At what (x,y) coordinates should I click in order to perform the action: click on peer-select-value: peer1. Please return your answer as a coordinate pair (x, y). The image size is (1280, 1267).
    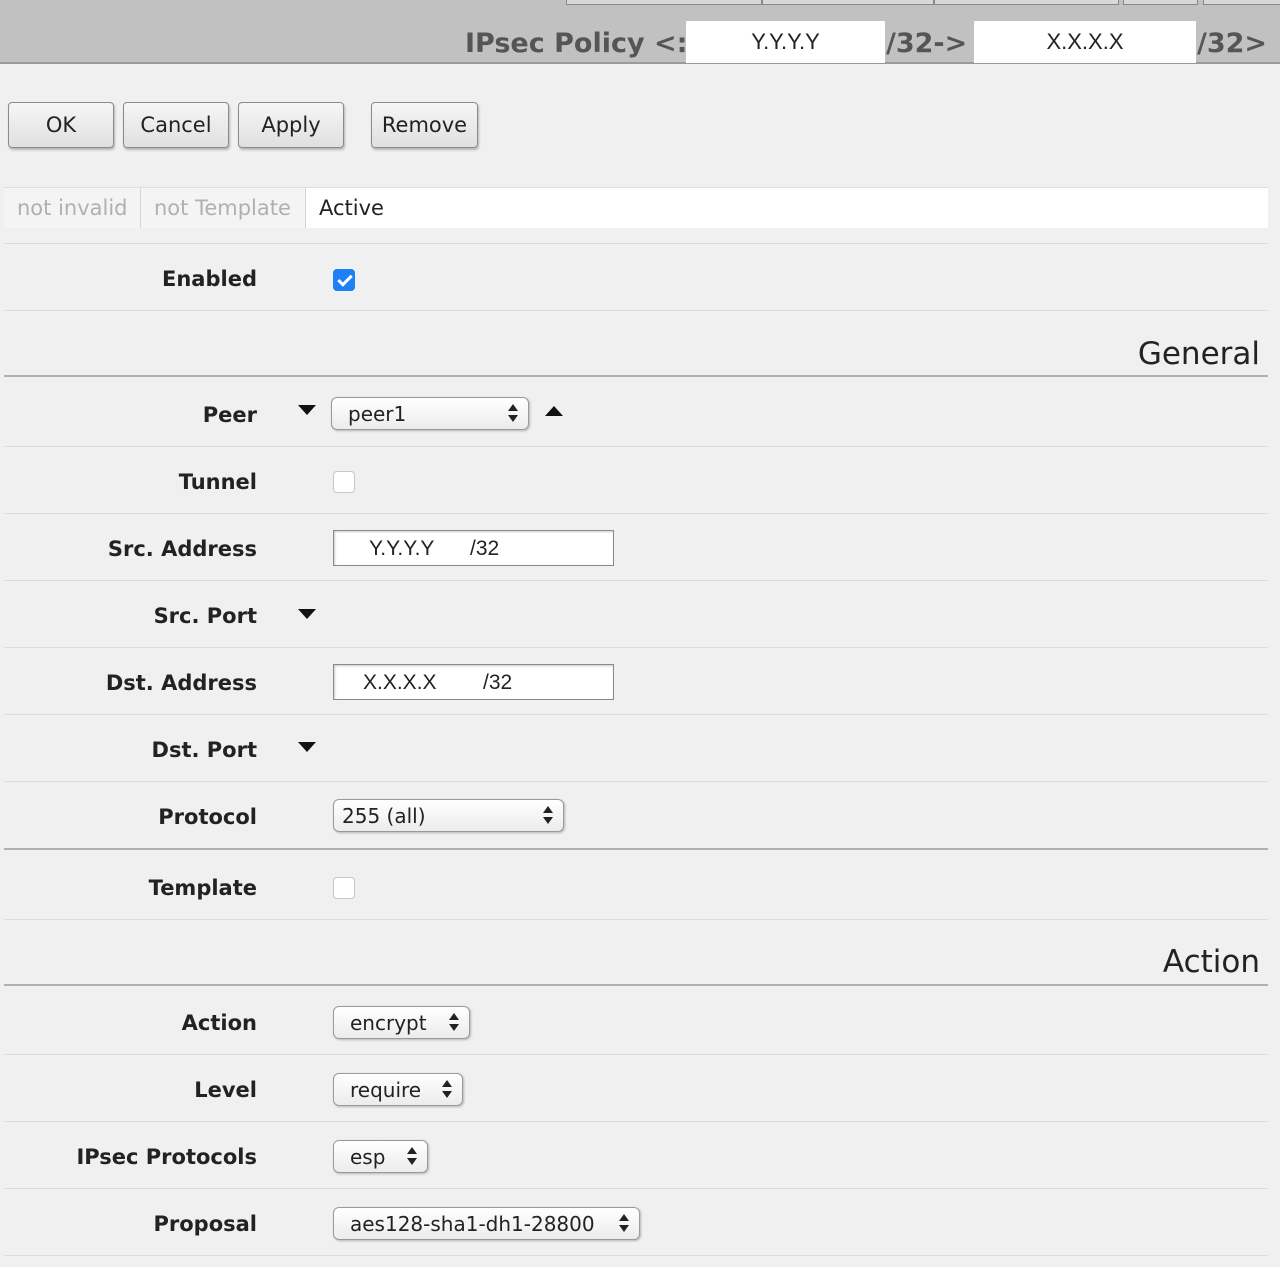
    Looking at the image, I should click on (377, 413).